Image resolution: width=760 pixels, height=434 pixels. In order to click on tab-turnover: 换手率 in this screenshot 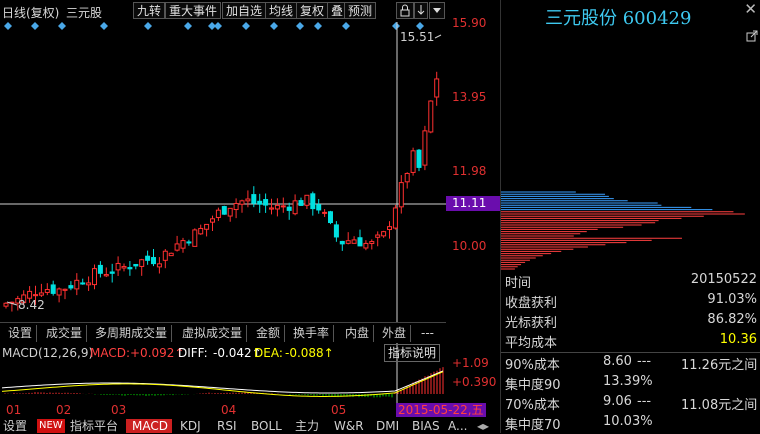, I will do `click(312, 333)`.